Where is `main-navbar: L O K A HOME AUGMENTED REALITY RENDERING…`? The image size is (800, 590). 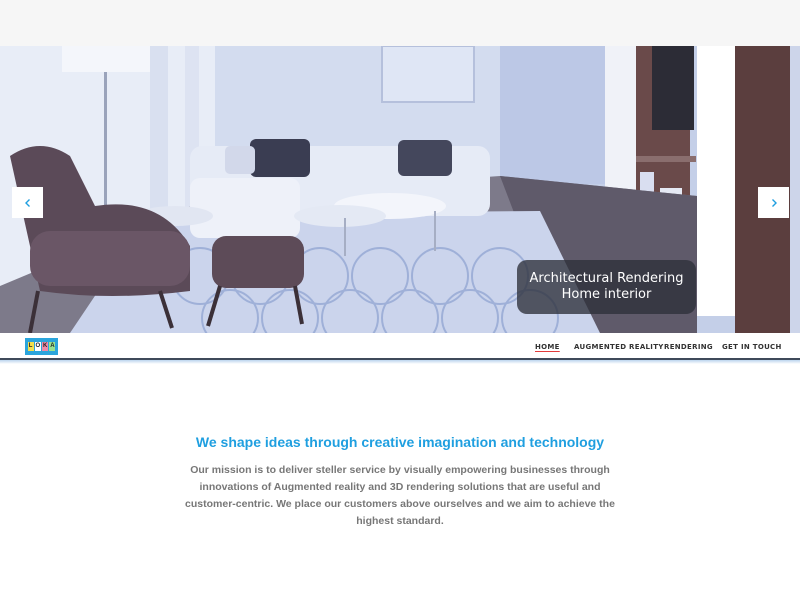 main-navbar: L O K A HOME AUGMENTED REALITY RENDERING… is located at coordinates (400, 346).